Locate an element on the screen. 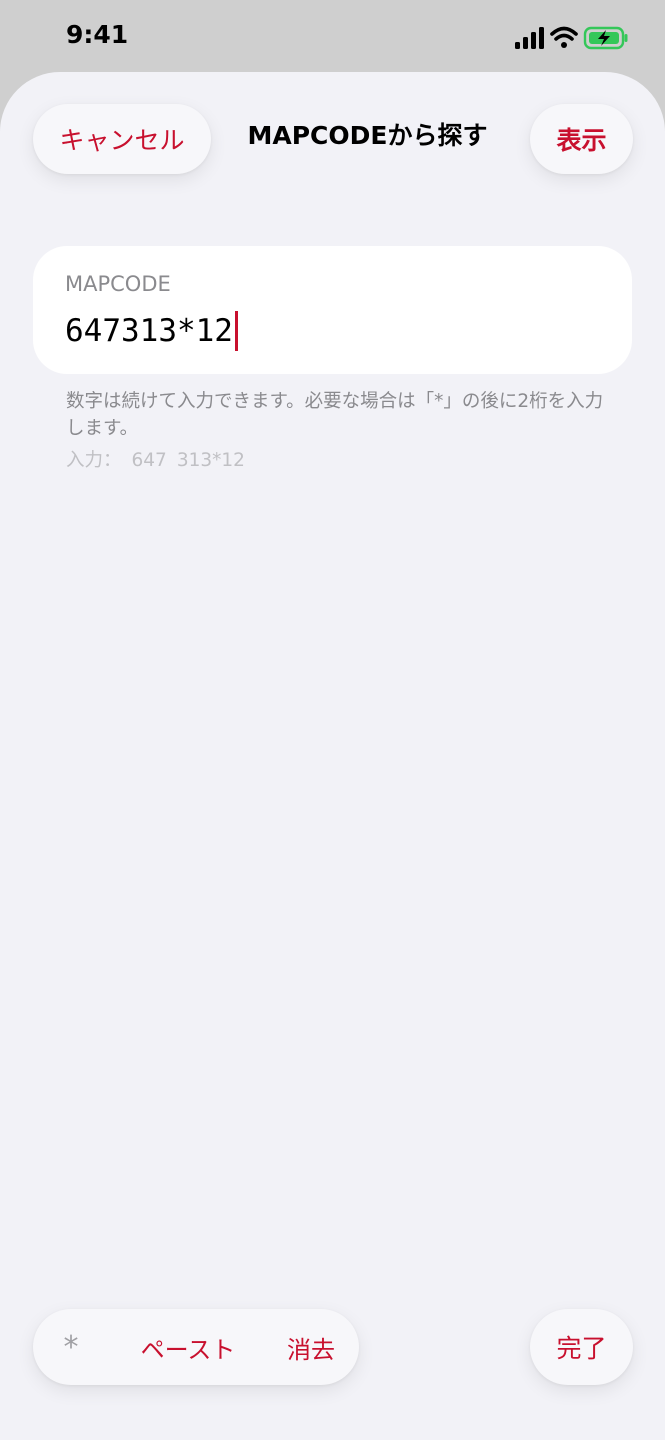  status-bar: 9:41 is located at coordinates (332, 36).